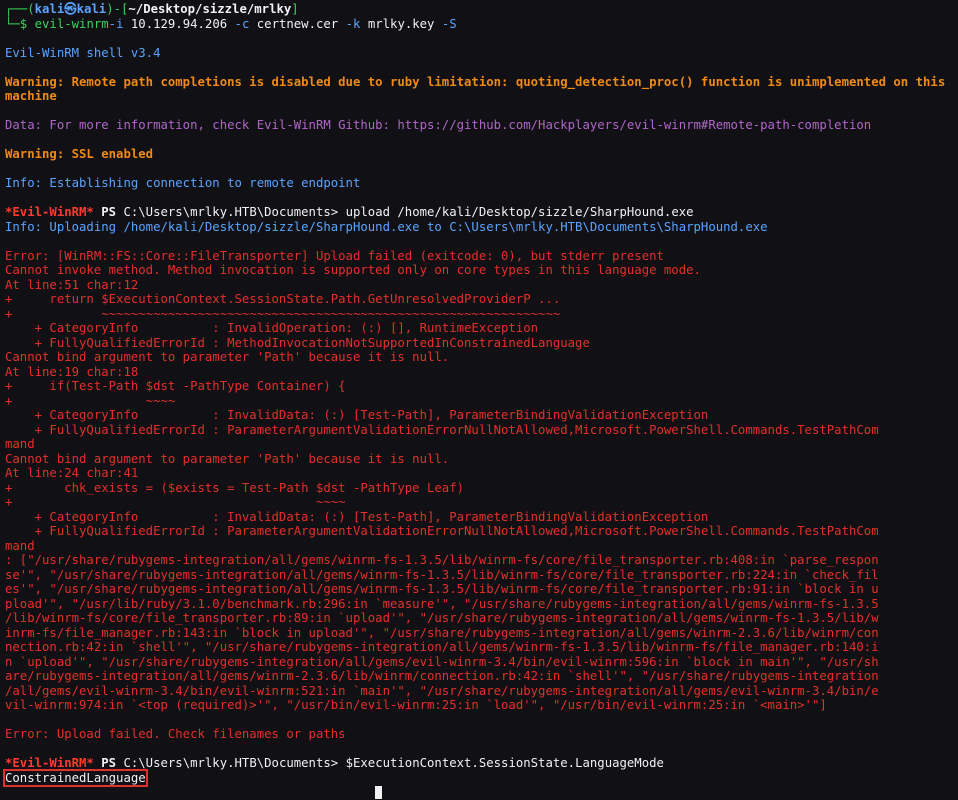 The height and width of the screenshot is (800, 958). What do you see at coordinates (70, 9) in the screenshot?
I see `prompt-at-symbol: ㉿` at bounding box center [70, 9].